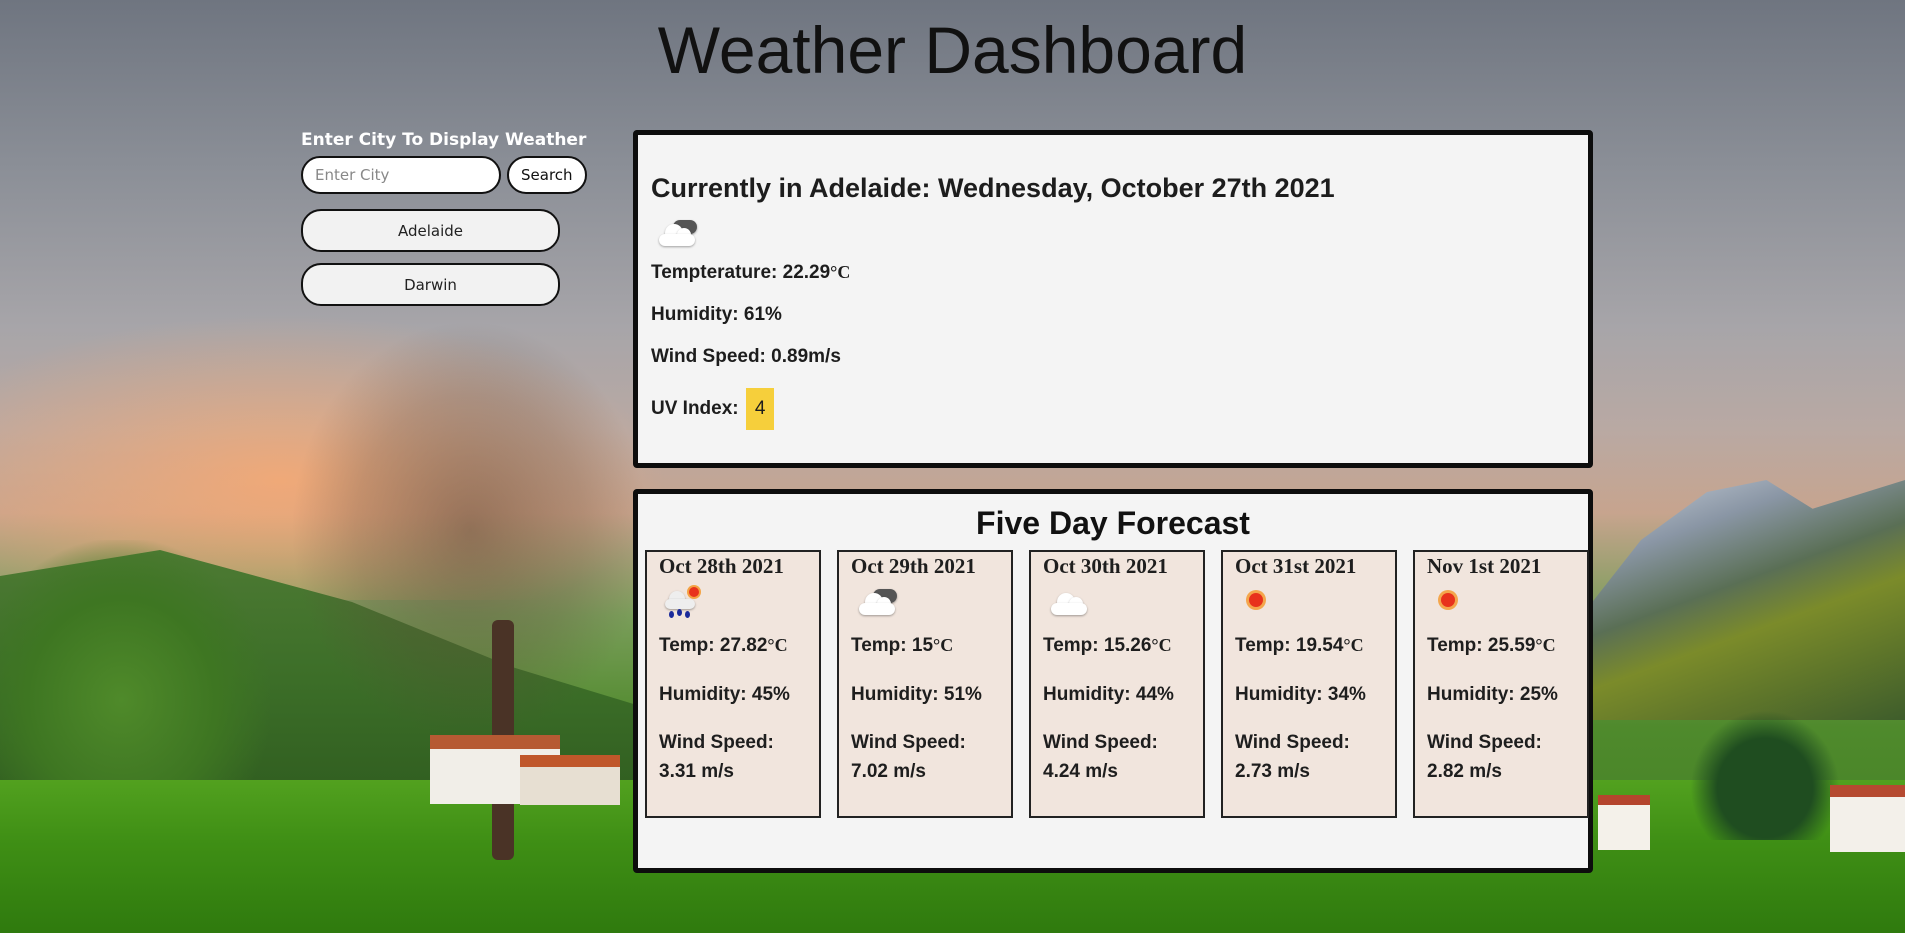  Describe the element at coordinates (1492, 695) in the screenshot. I see `forecast-humidity: Humidity: 25%` at that location.